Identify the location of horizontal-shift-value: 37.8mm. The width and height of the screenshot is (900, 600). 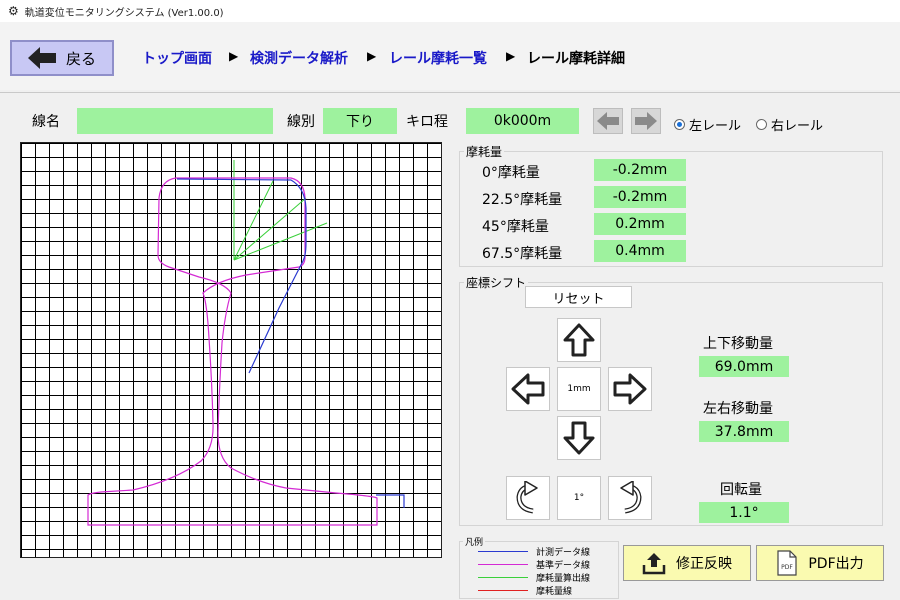
(744, 431).